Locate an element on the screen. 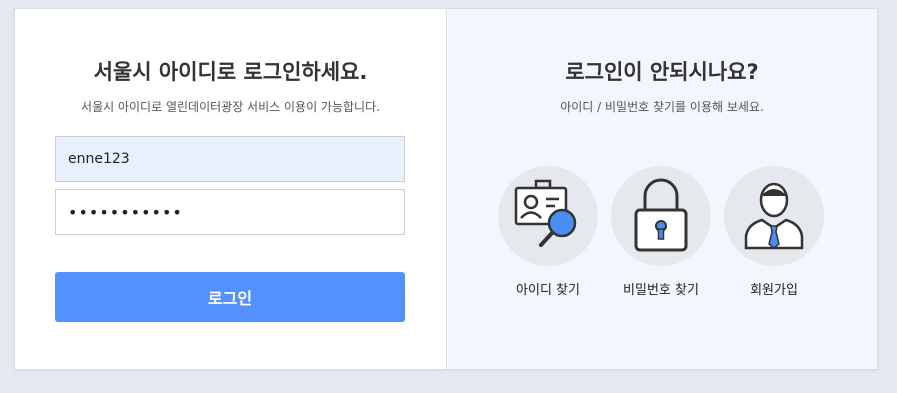  padlock-icon is located at coordinates (661, 216).